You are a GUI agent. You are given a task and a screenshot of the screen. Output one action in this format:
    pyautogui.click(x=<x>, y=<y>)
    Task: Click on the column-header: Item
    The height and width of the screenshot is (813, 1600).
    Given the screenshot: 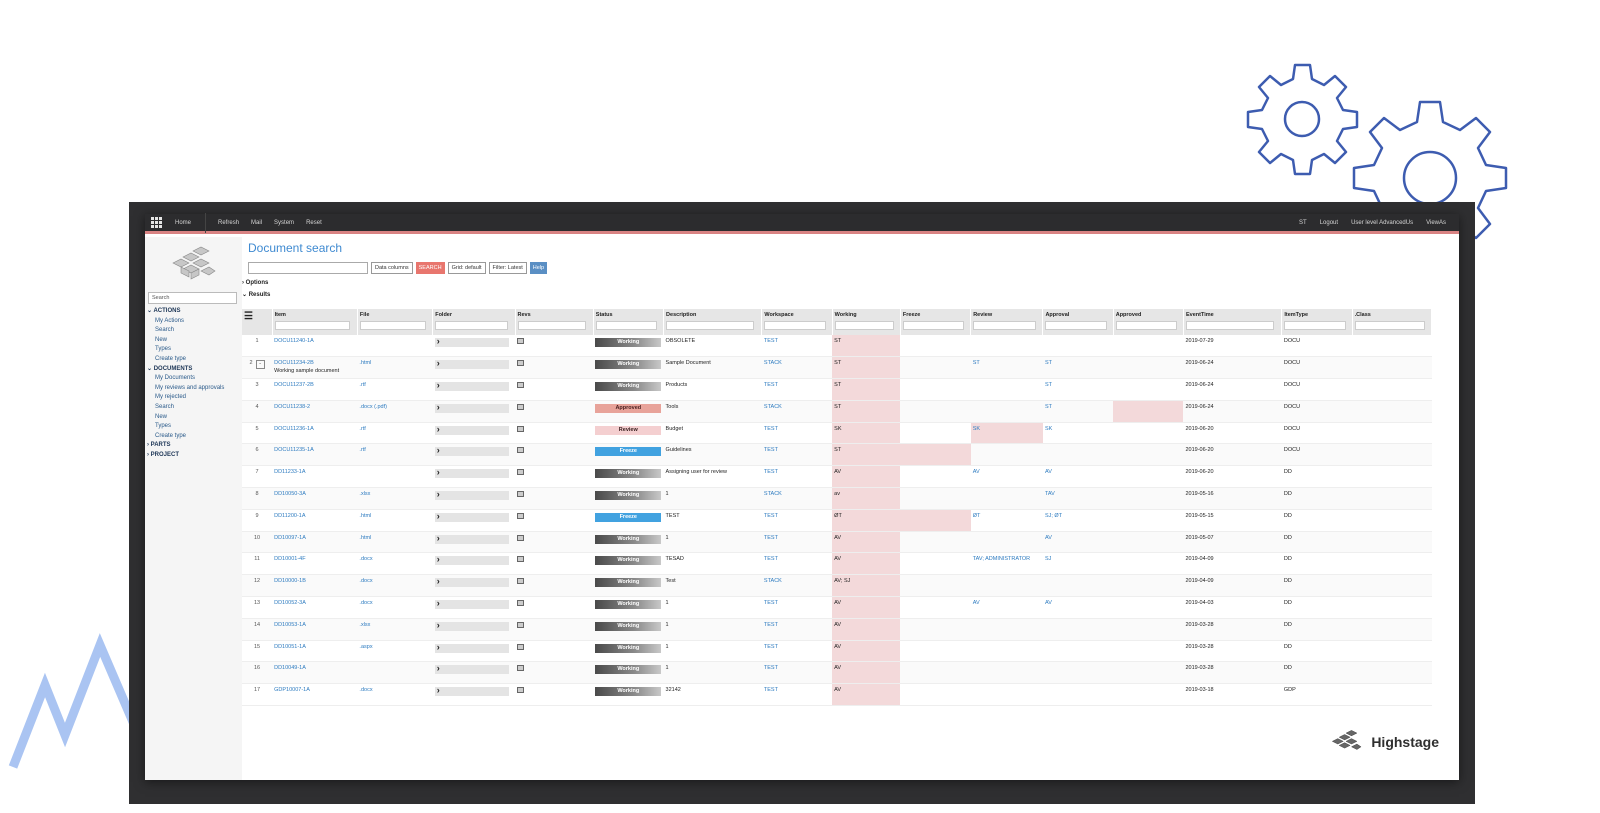 What is the action you would take?
    pyautogui.click(x=315, y=322)
    